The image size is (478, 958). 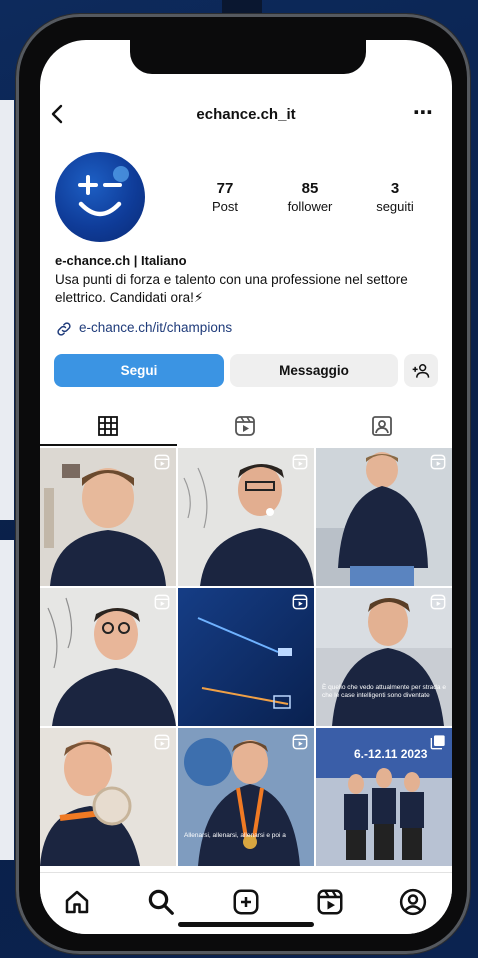 I want to click on follow-button: Segui, so click(x=139, y=370).